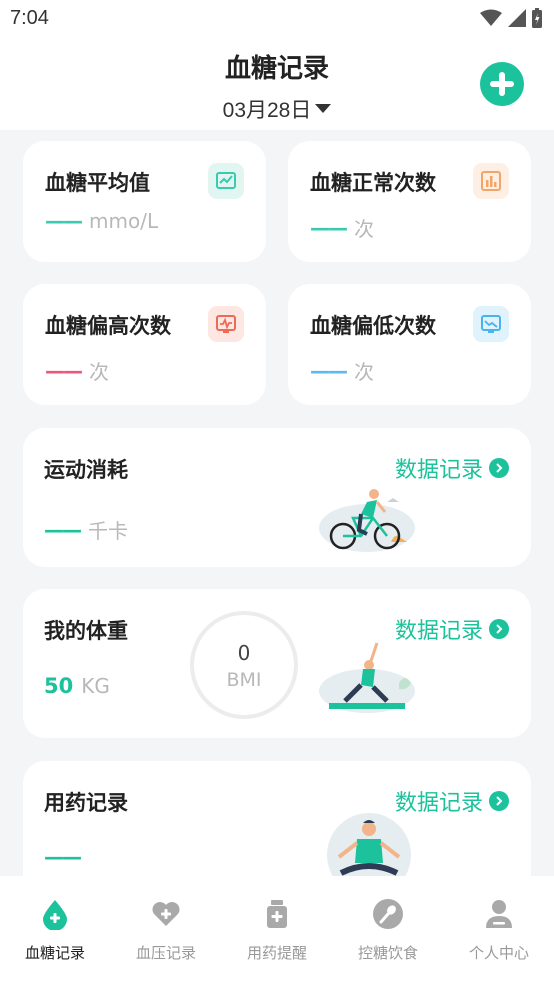 The width and height of the screenshot is (554, 984). Describe the element at coordinates (517, 18) in the screenshot. I see `signal-icon` at that location.